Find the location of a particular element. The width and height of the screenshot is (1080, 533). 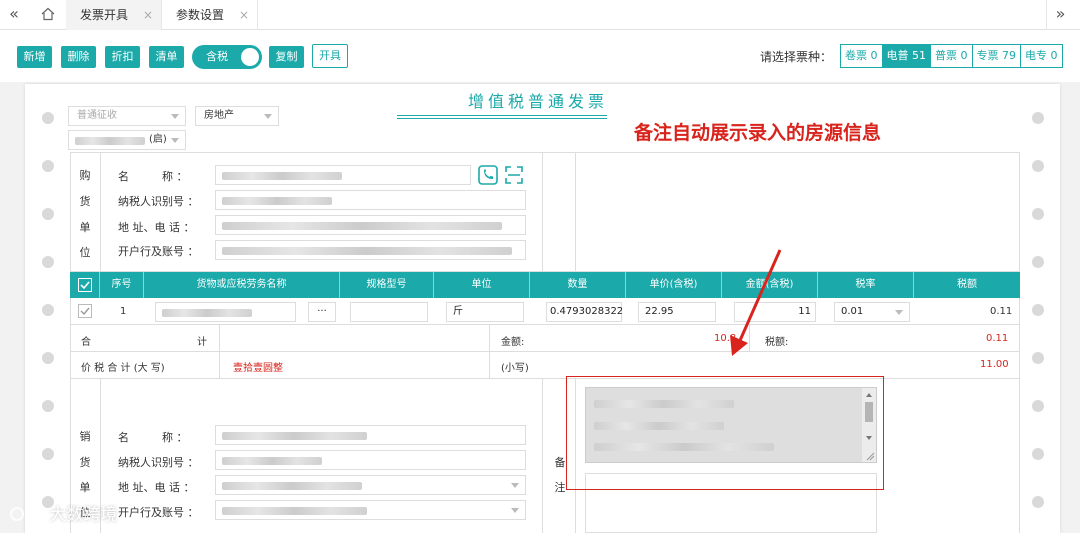

col-amount: 金额(含税) is located at coordinates (770, 285).